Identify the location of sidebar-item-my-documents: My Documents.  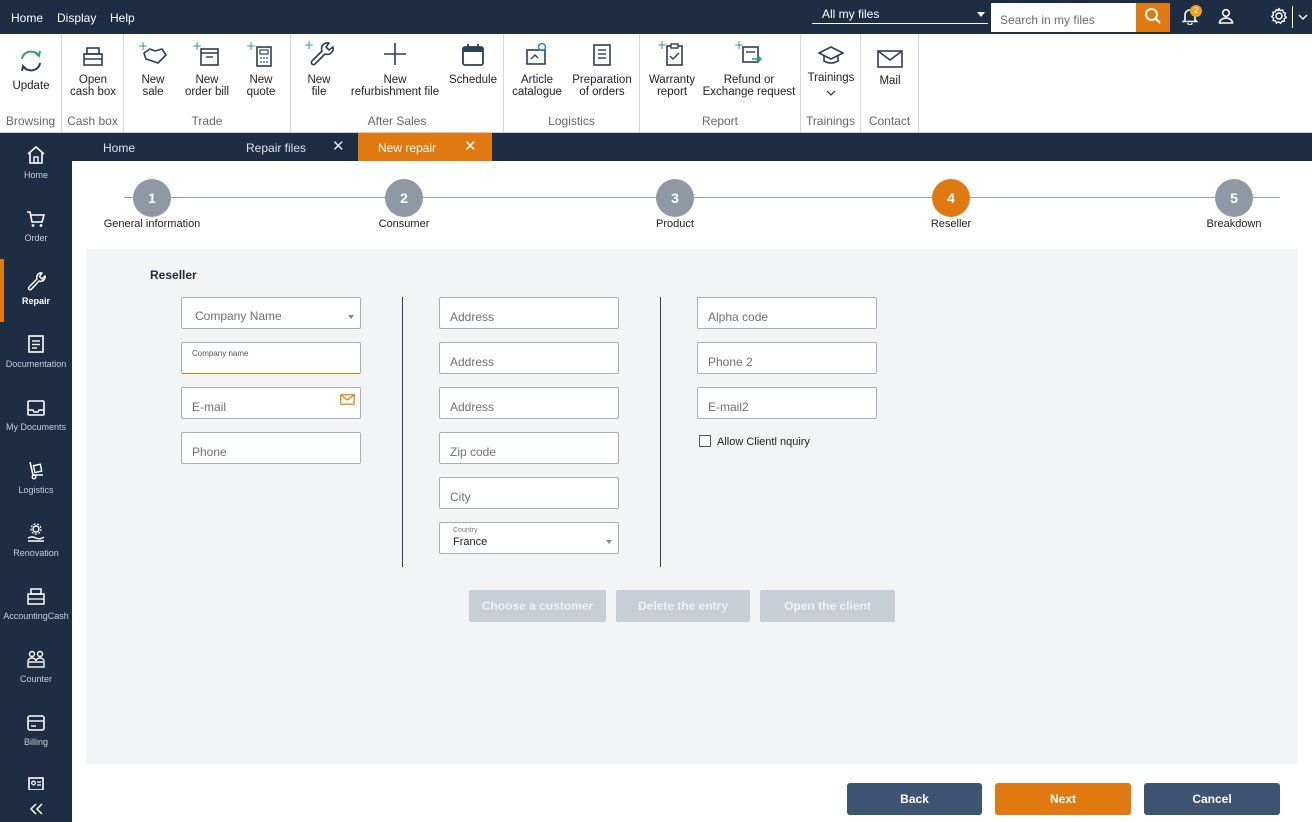
(36, 416).